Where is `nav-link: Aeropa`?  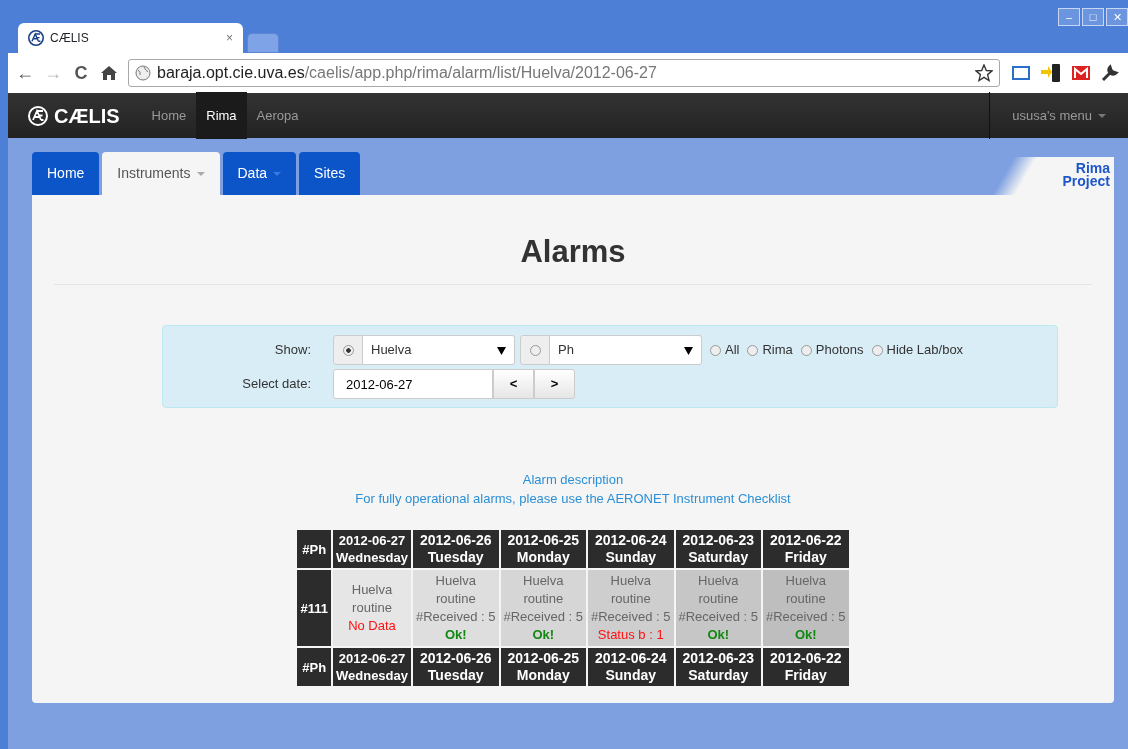
nav-link: Aeropa is located at coordinates (277, 115).